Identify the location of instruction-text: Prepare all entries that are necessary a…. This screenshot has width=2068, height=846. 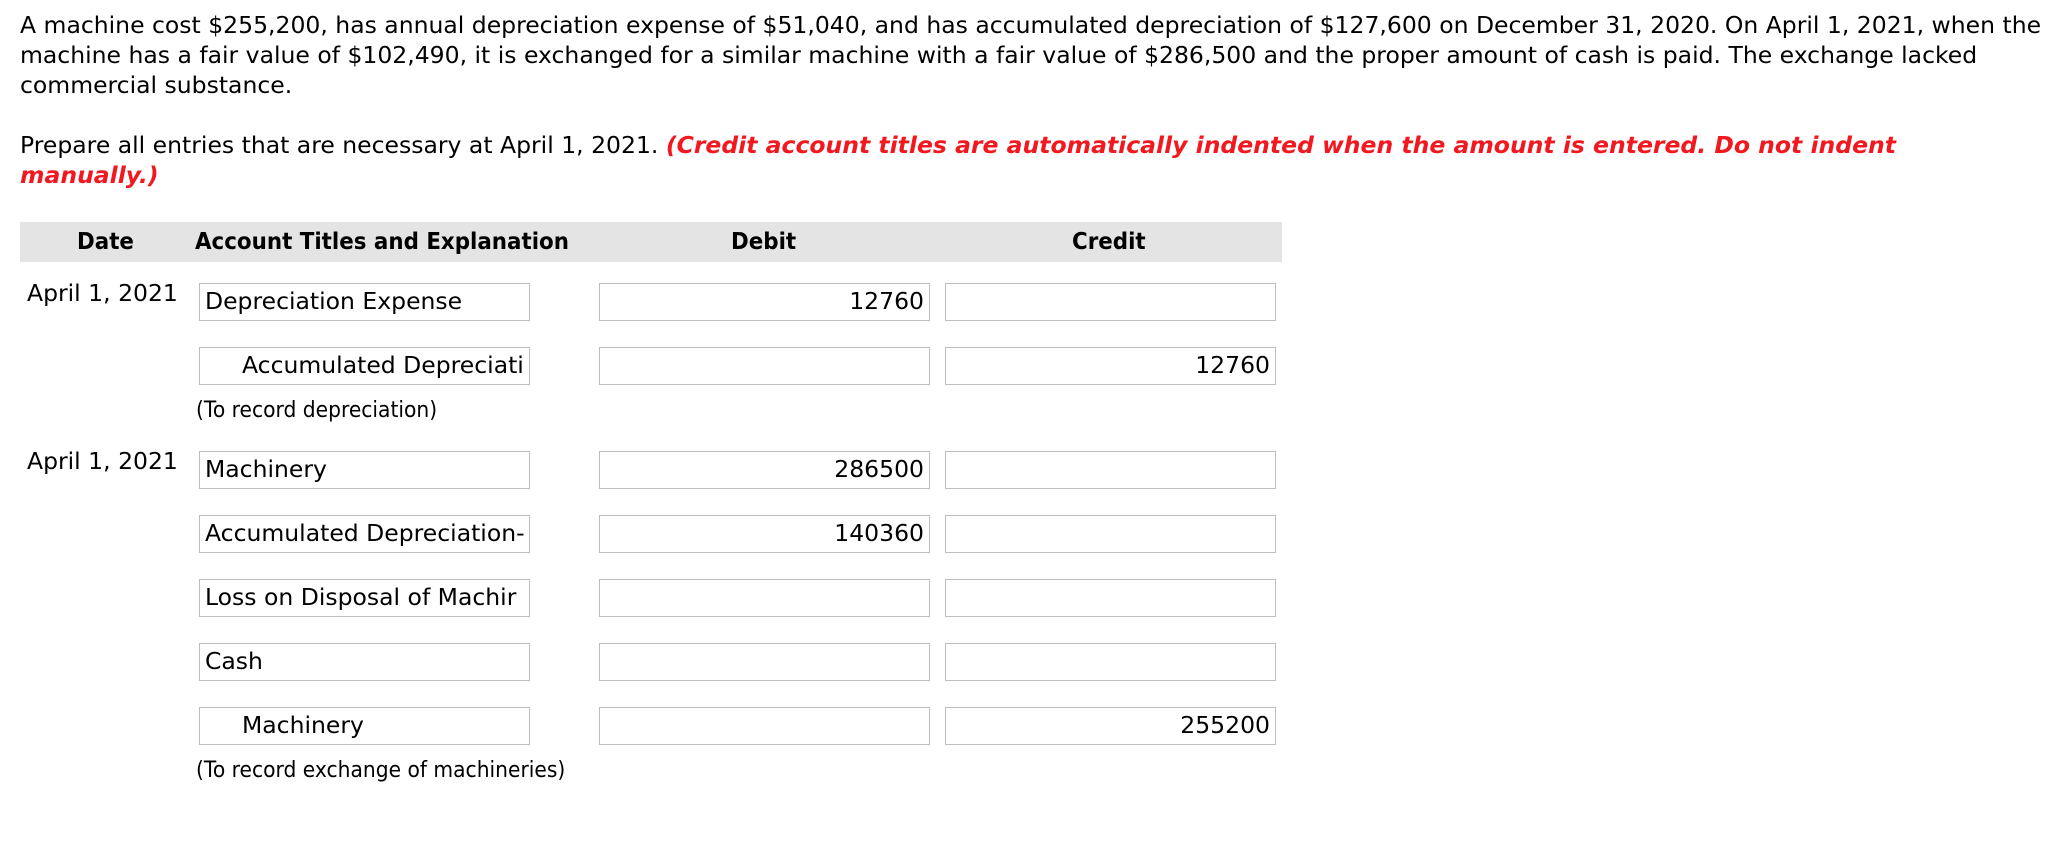
(343, 145).